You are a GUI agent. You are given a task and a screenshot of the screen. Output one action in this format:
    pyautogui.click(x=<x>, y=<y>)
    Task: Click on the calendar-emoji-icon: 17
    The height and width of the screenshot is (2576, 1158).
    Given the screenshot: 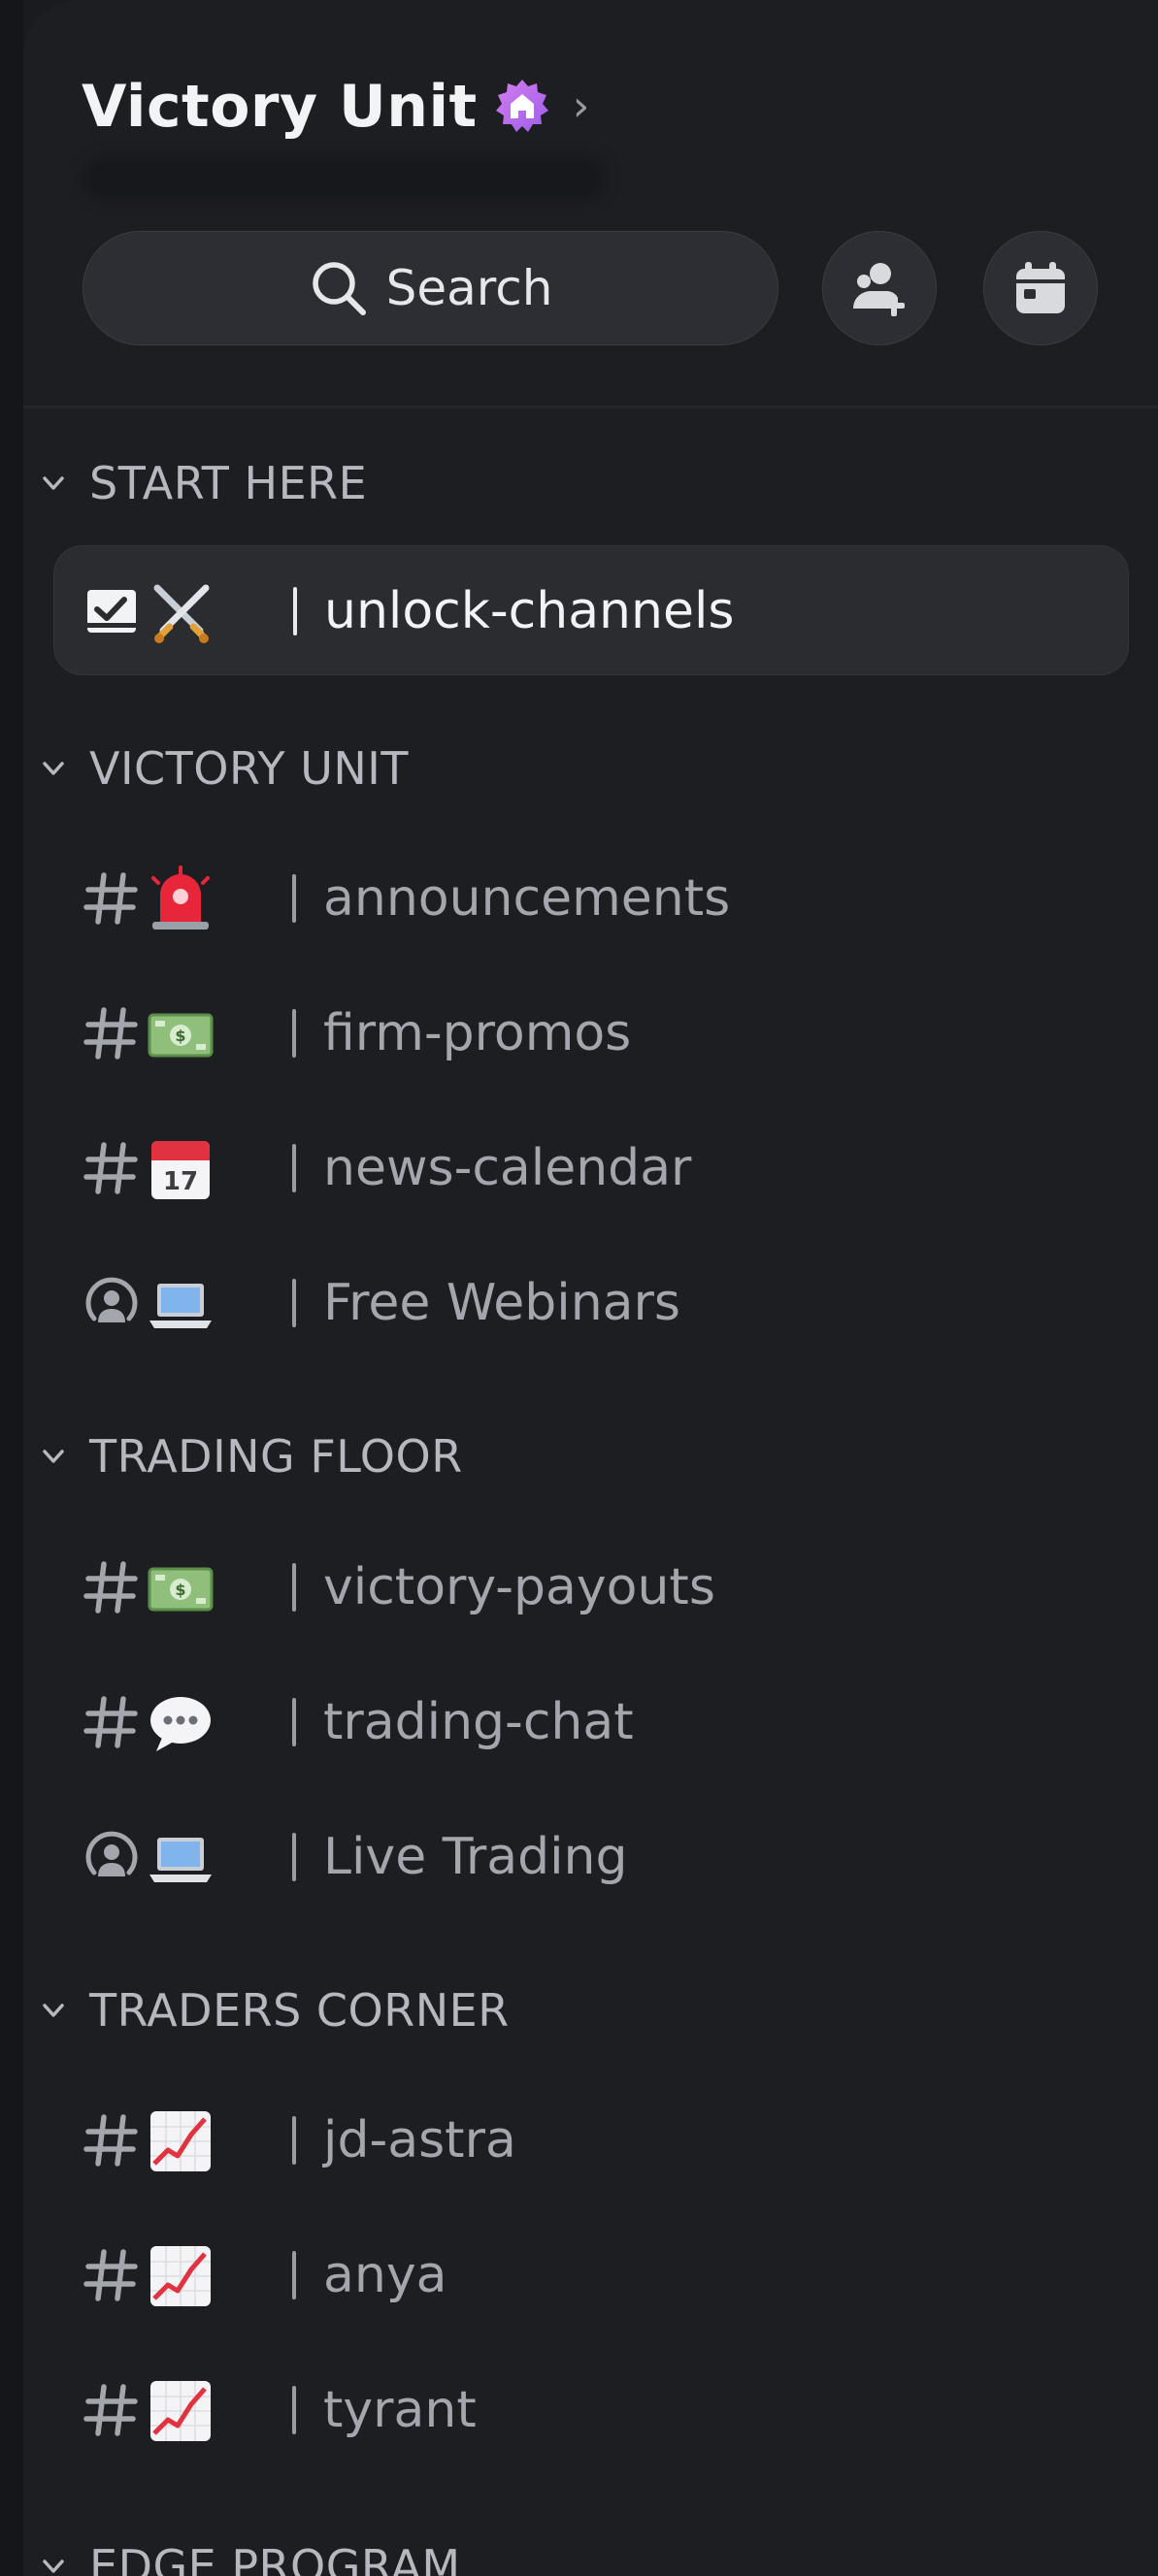 What is the action you would take?
    pyautogui.click(x=181, y=1169)
    